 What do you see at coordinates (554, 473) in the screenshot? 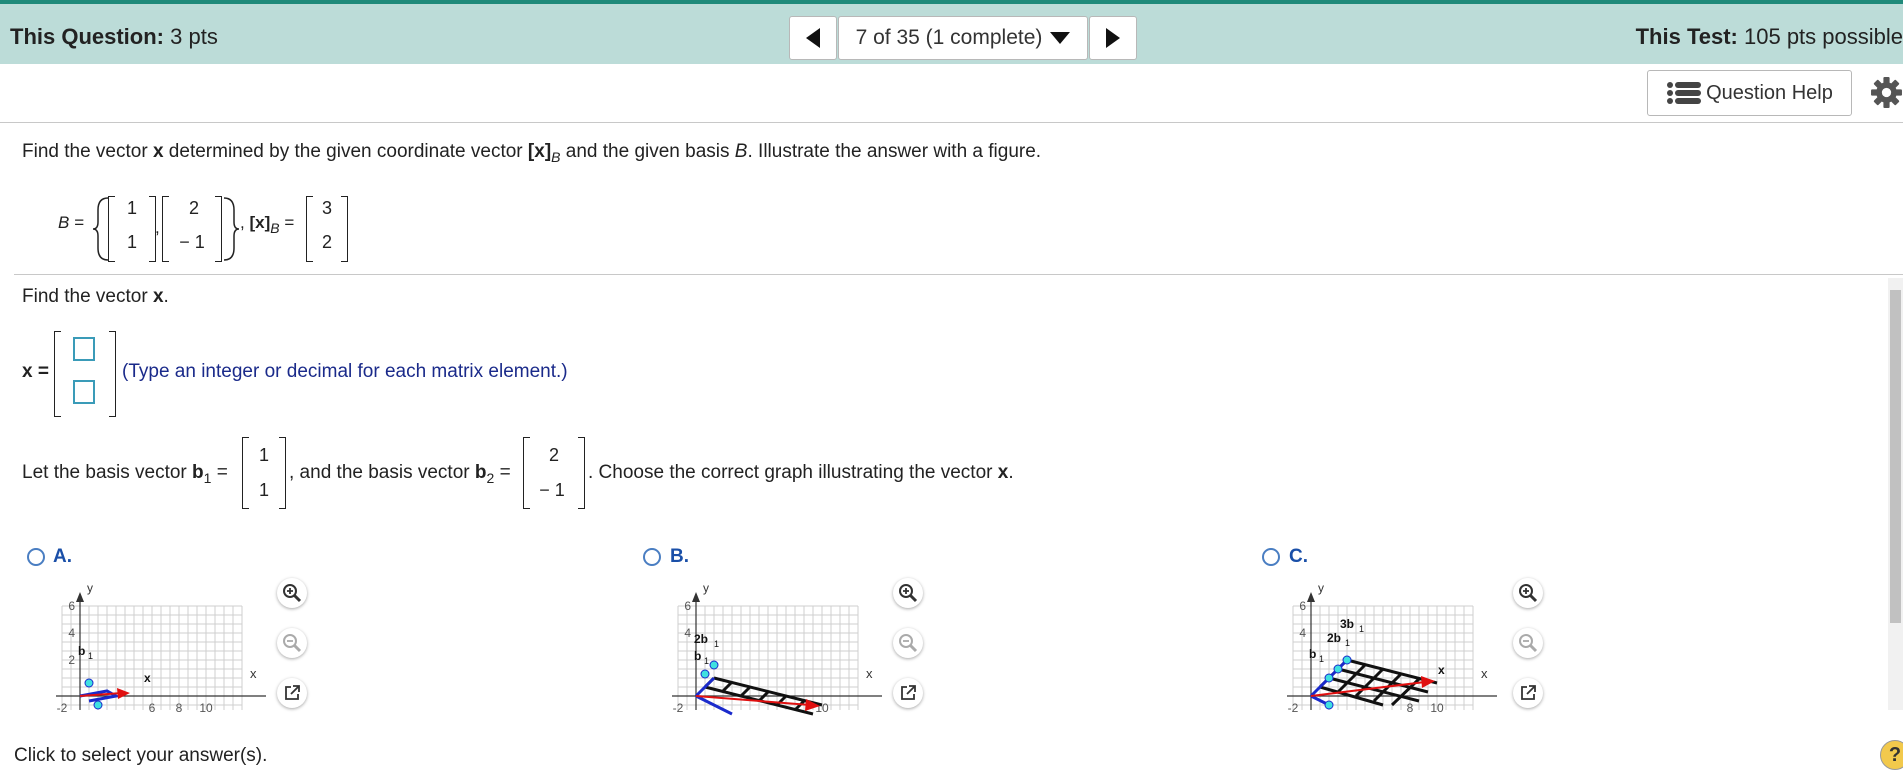
I see `b2-vector: 2 − 1` at bounding box center [554, 473].